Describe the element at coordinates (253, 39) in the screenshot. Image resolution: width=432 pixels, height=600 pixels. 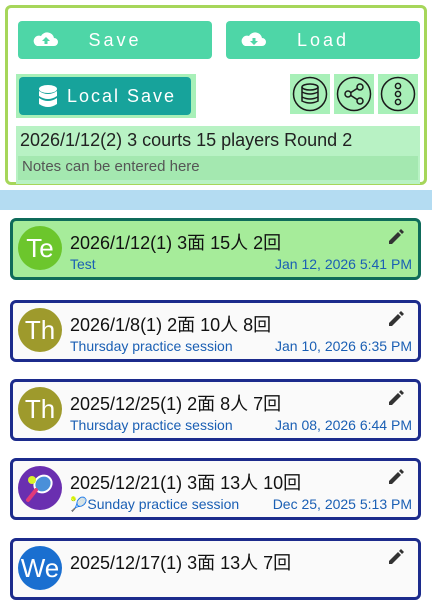
I see `cloud-download-icon` at that location.